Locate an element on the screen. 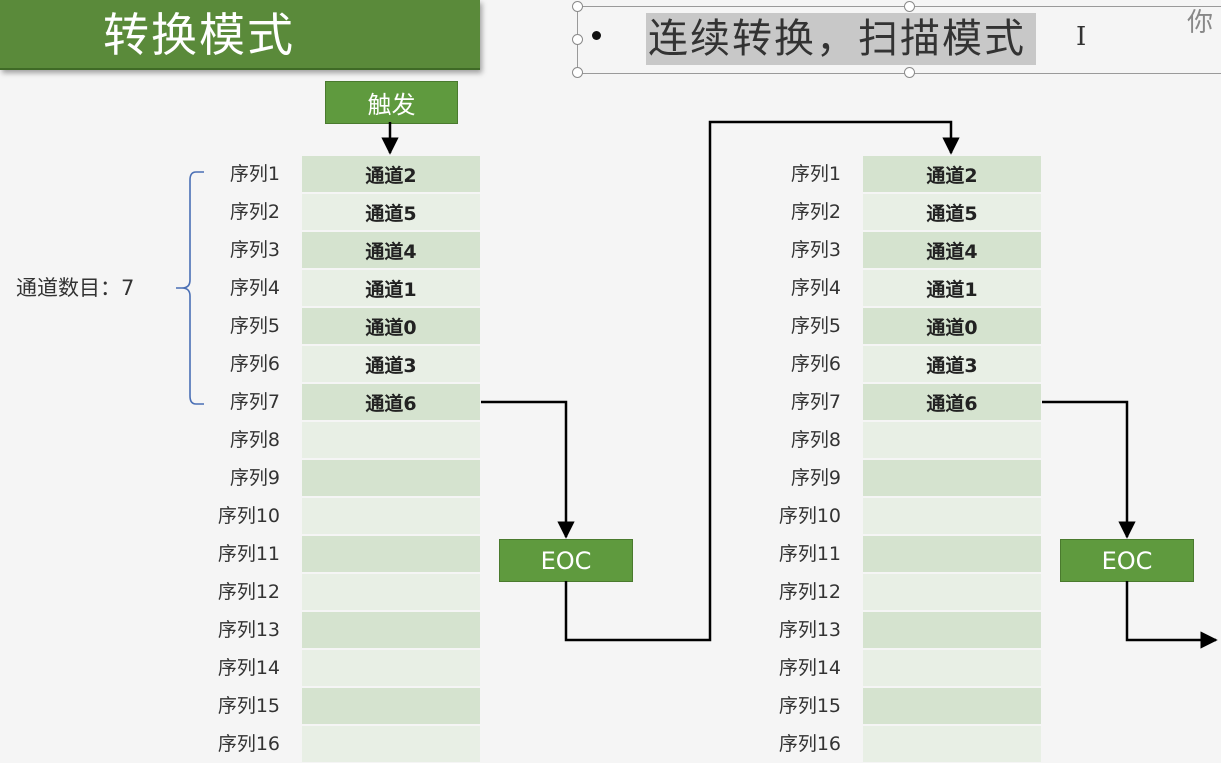 The height and width of the screenshot is (763, 1221). eoc-continue-arrow is located at coordinates (1171, 615).